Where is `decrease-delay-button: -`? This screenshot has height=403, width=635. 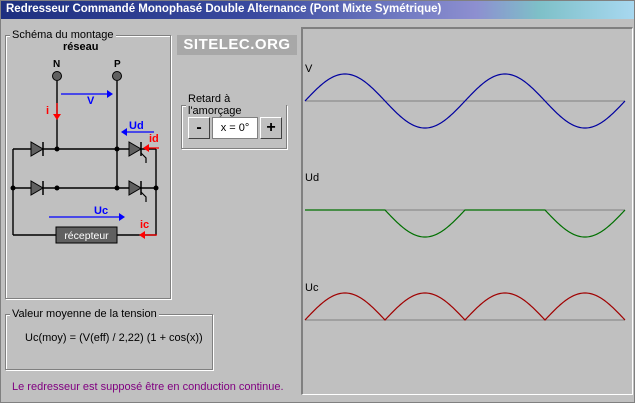 decrease-delay-button: - is located at coordinates (199, 128).